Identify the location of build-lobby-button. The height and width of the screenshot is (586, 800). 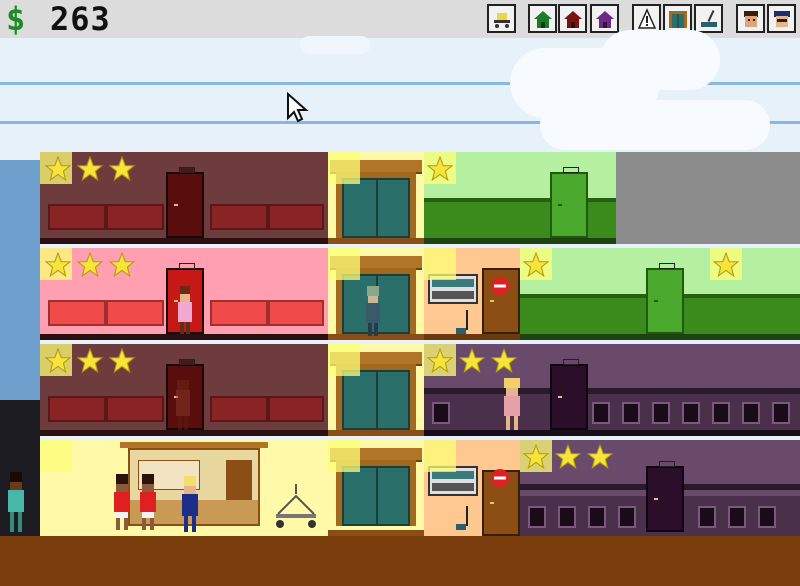
(501, 18).